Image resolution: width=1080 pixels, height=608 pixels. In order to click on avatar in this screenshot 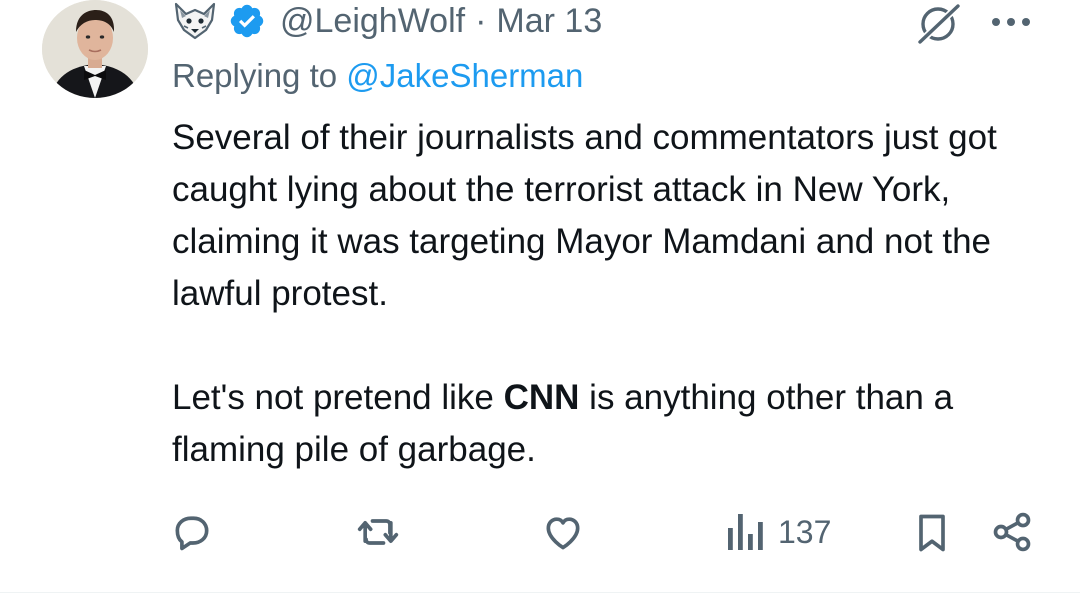, I will do `click(95, 49)`.